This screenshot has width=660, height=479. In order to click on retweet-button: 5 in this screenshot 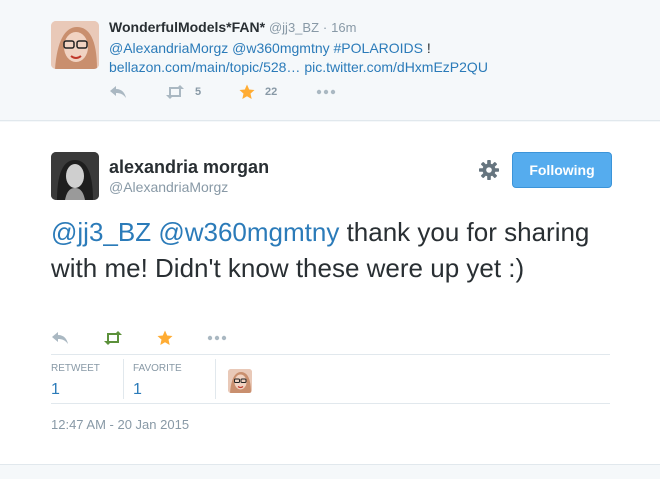, I will do `click(183, 92)`.